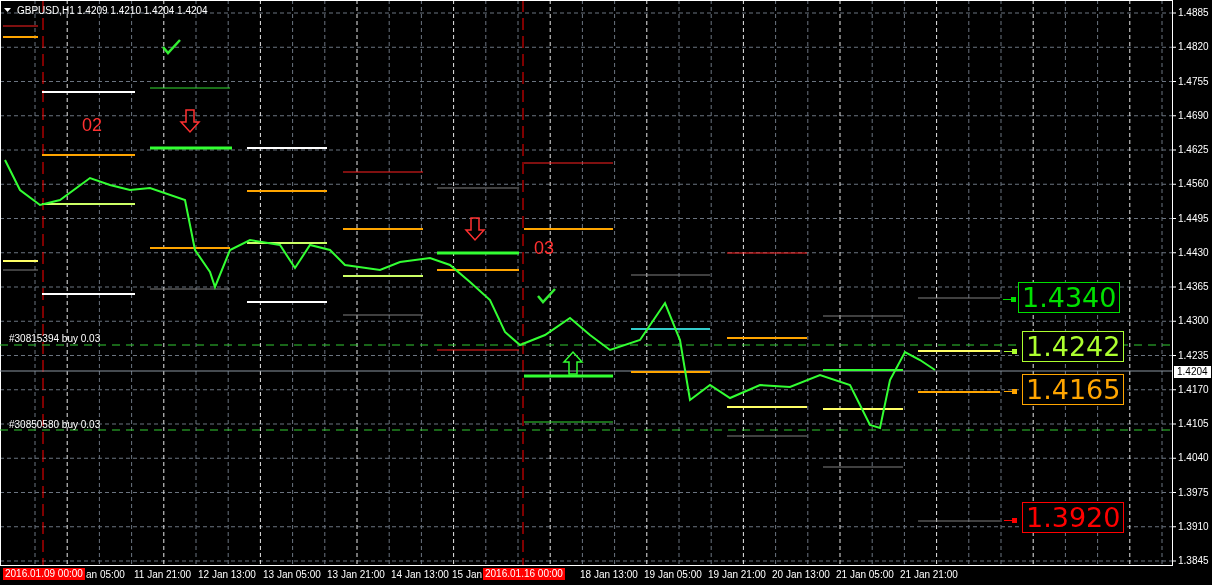 Image resolution: width=1212 pixels, height=585 pixels. Describe the element at coordinates (1193, 321) in the screenshot. I see `price-tick-label: 1.4300` at that location.